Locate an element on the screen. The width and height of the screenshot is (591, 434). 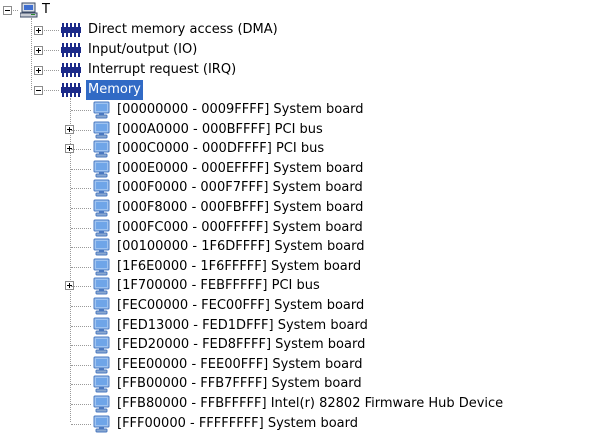
memory-range-label: [1F6E0000 - 1F6FFFFF] System board is located at coordinates (239, 266).